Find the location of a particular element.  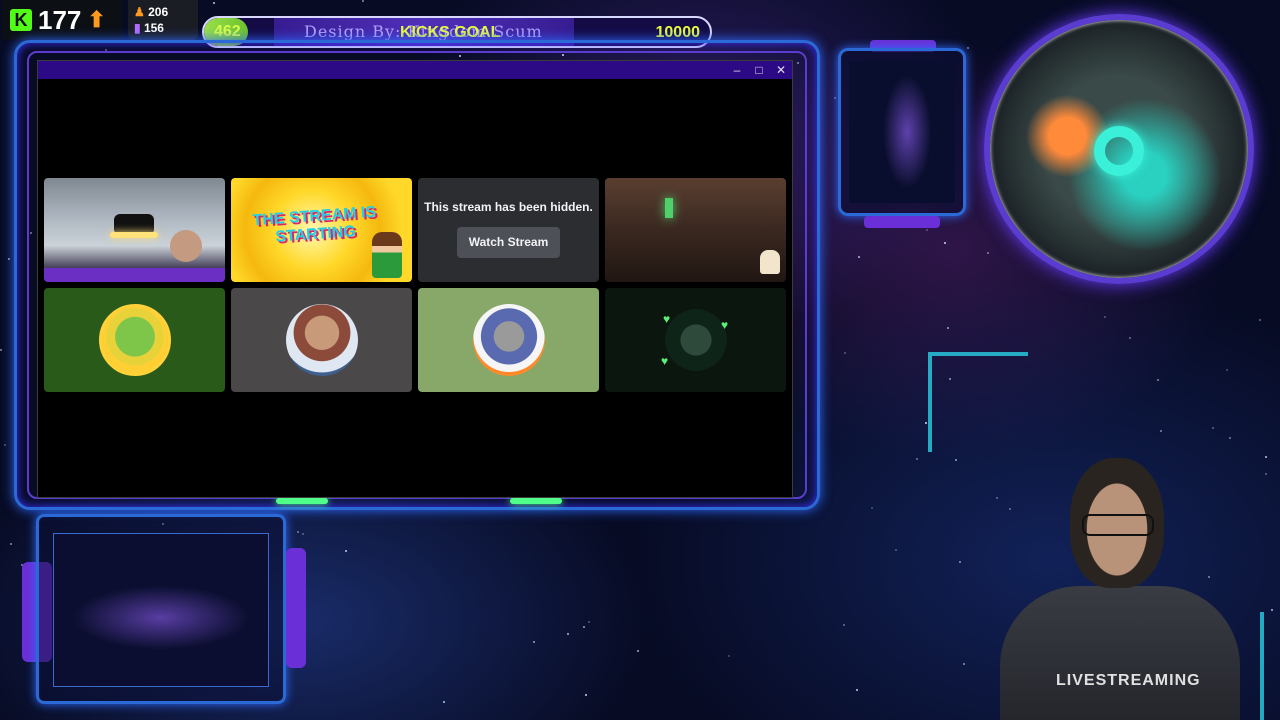

stream-tile-starting-screen: THE STREAM IS STARTING is located at coordinates (321, 230).